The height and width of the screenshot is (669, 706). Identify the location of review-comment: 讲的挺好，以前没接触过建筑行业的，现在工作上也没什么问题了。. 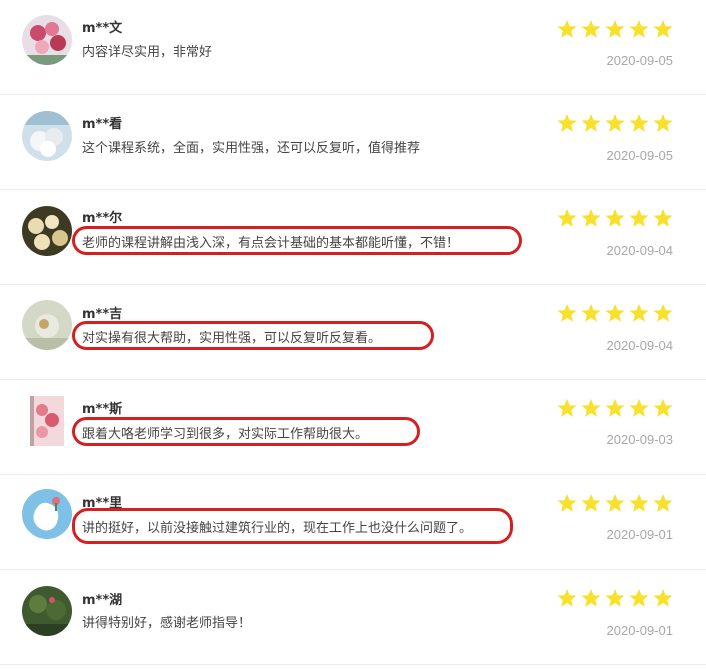
(277, 528).